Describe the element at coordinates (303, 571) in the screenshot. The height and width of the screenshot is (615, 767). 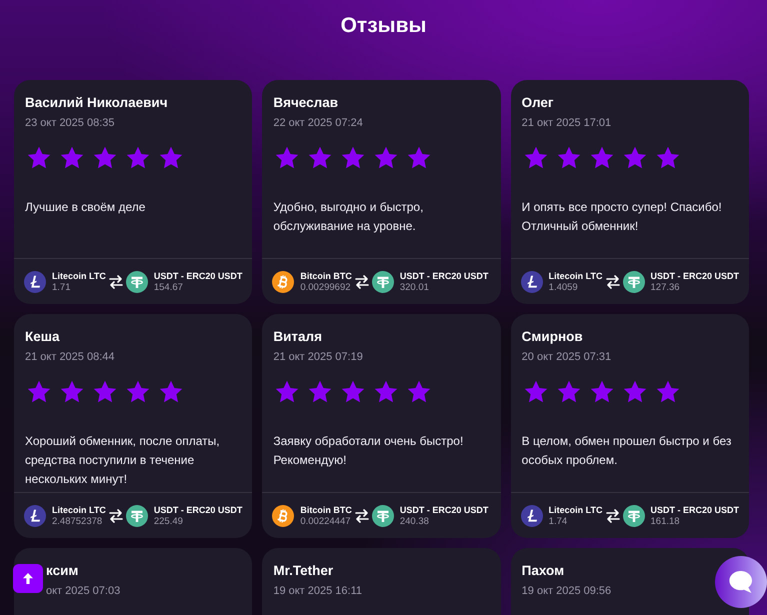
I see `reviewer-name: Mr.Tether` at that location.